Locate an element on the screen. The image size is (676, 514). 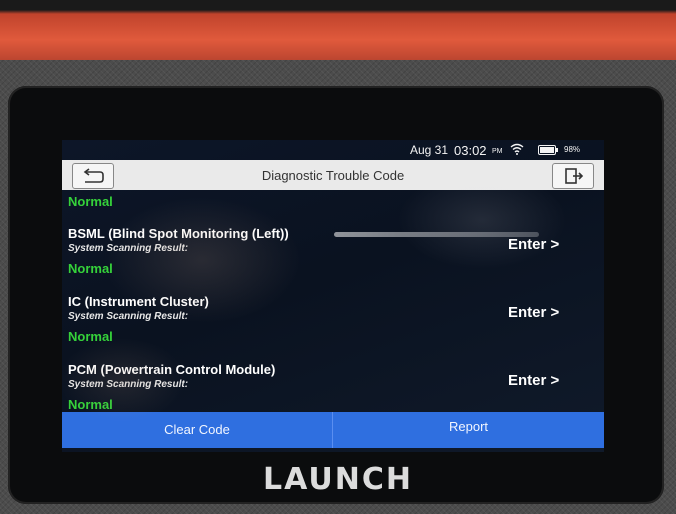
status-date: Aug 31 is located at coordinates (429, 150).